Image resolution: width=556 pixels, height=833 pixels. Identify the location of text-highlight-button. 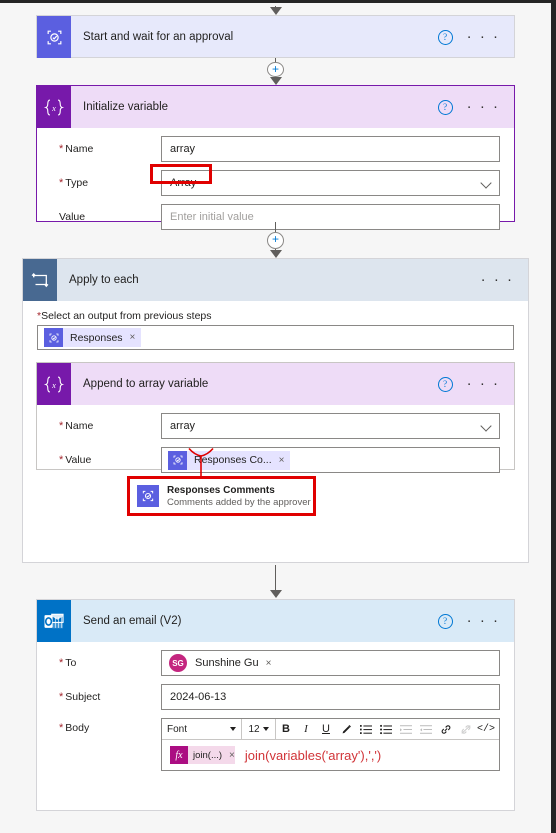
(346, 729).